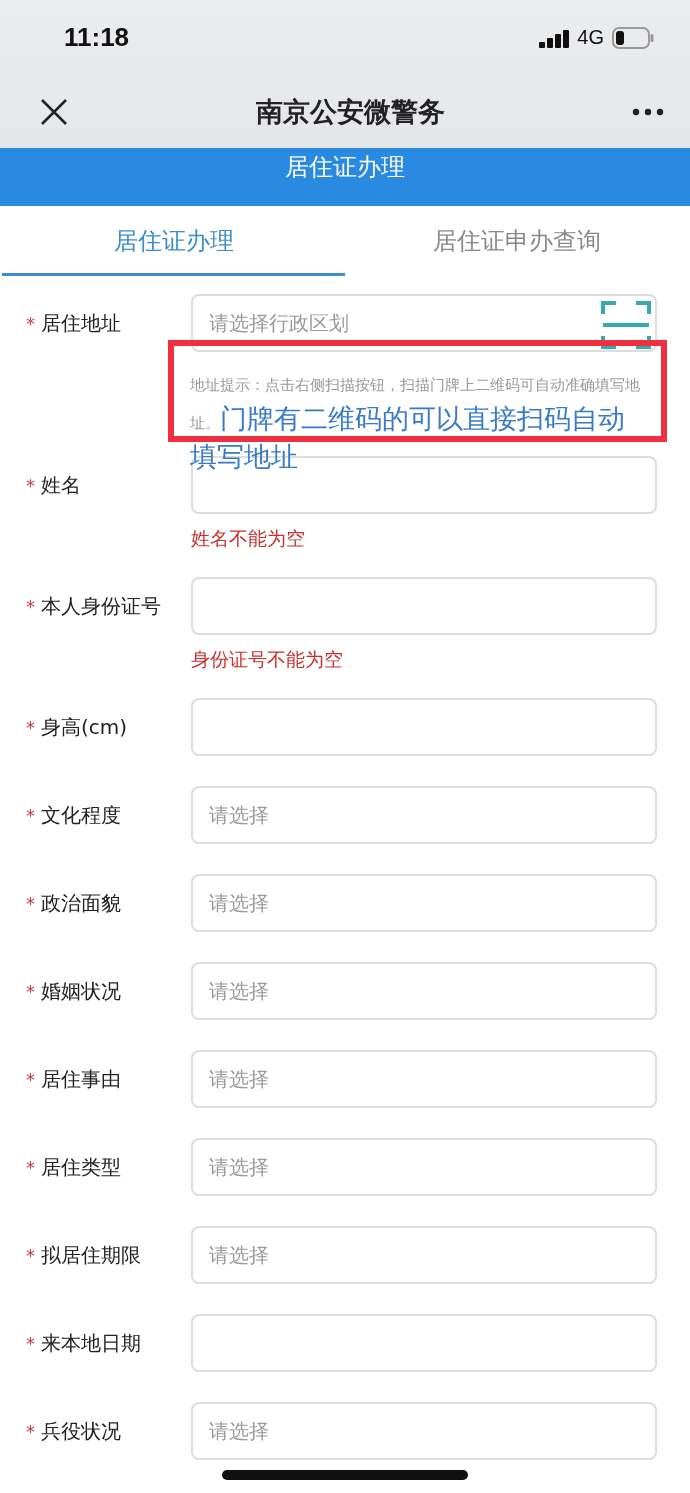 The width and height of the screenshot is (690, 1493). Describe the element at coordinates (81, 991) in the screenshot. I see `field-label: 婚姻状况` at that location.